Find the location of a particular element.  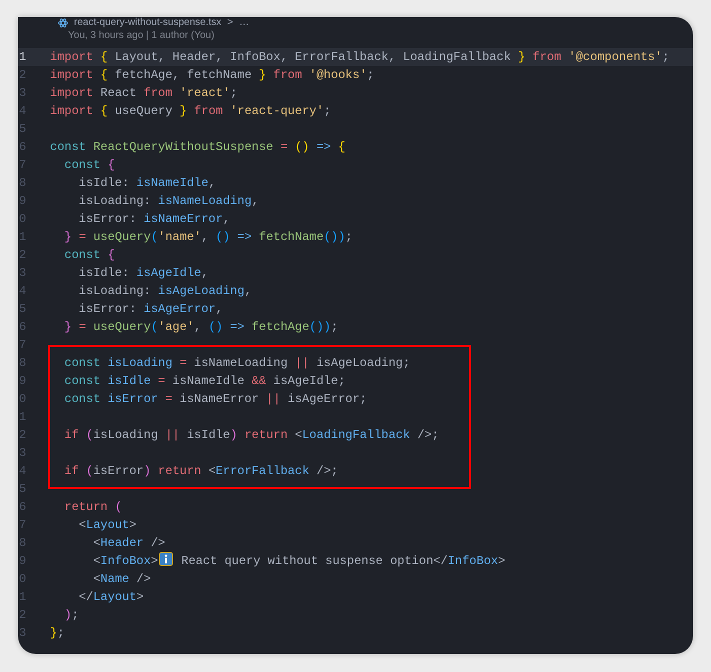

code-line: const isError = isNameError || isAgeError; is located at coordinates (215, 399).